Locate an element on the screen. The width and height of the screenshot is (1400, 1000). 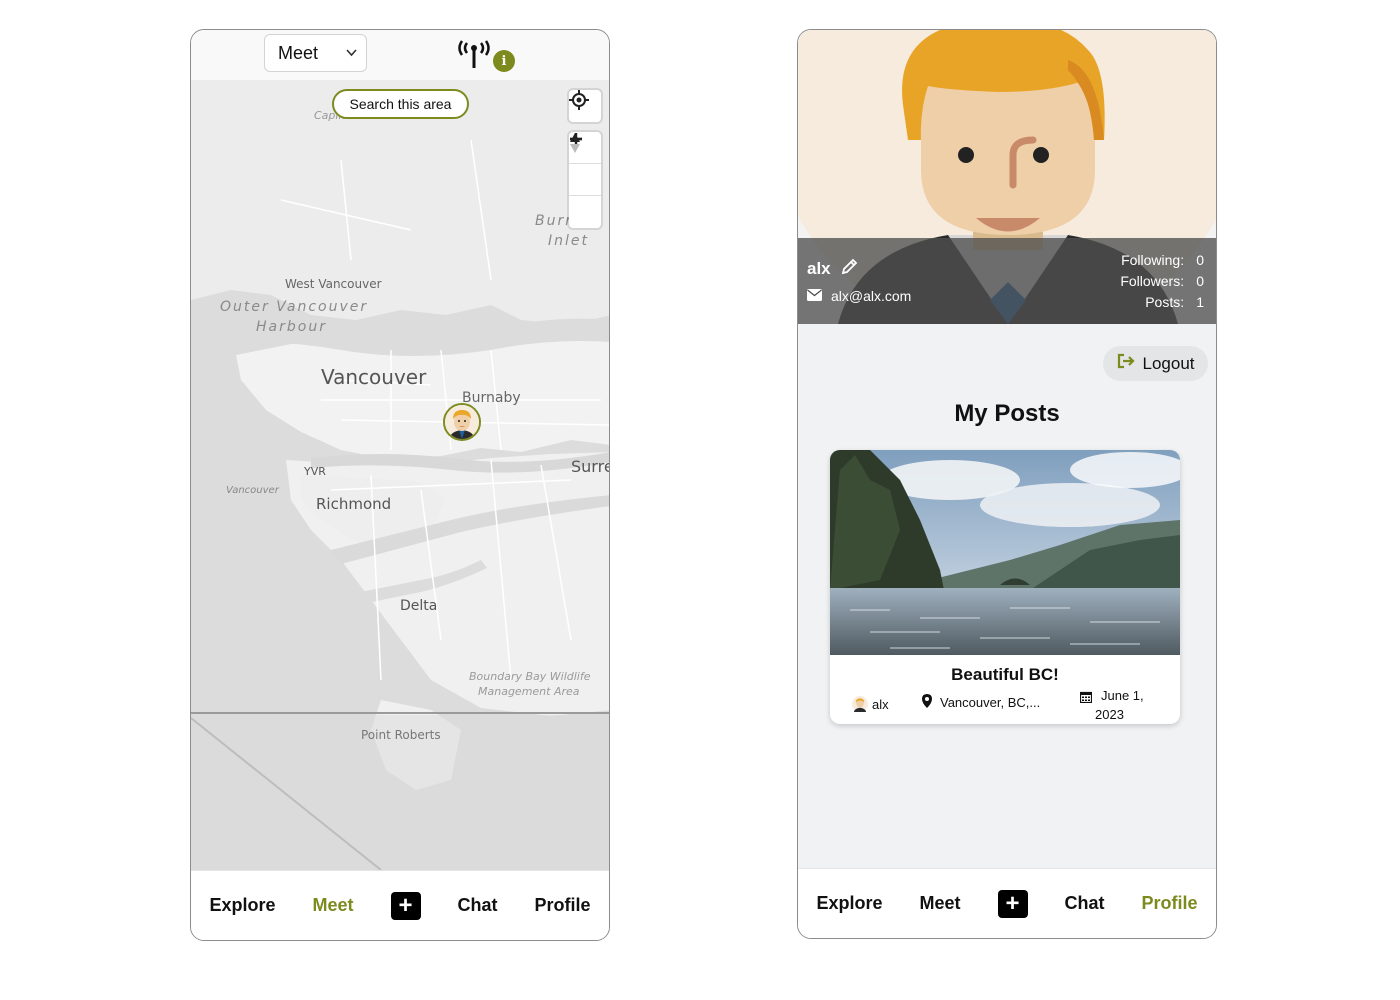
mode-select: Meet is located at coordinates (315, 53).